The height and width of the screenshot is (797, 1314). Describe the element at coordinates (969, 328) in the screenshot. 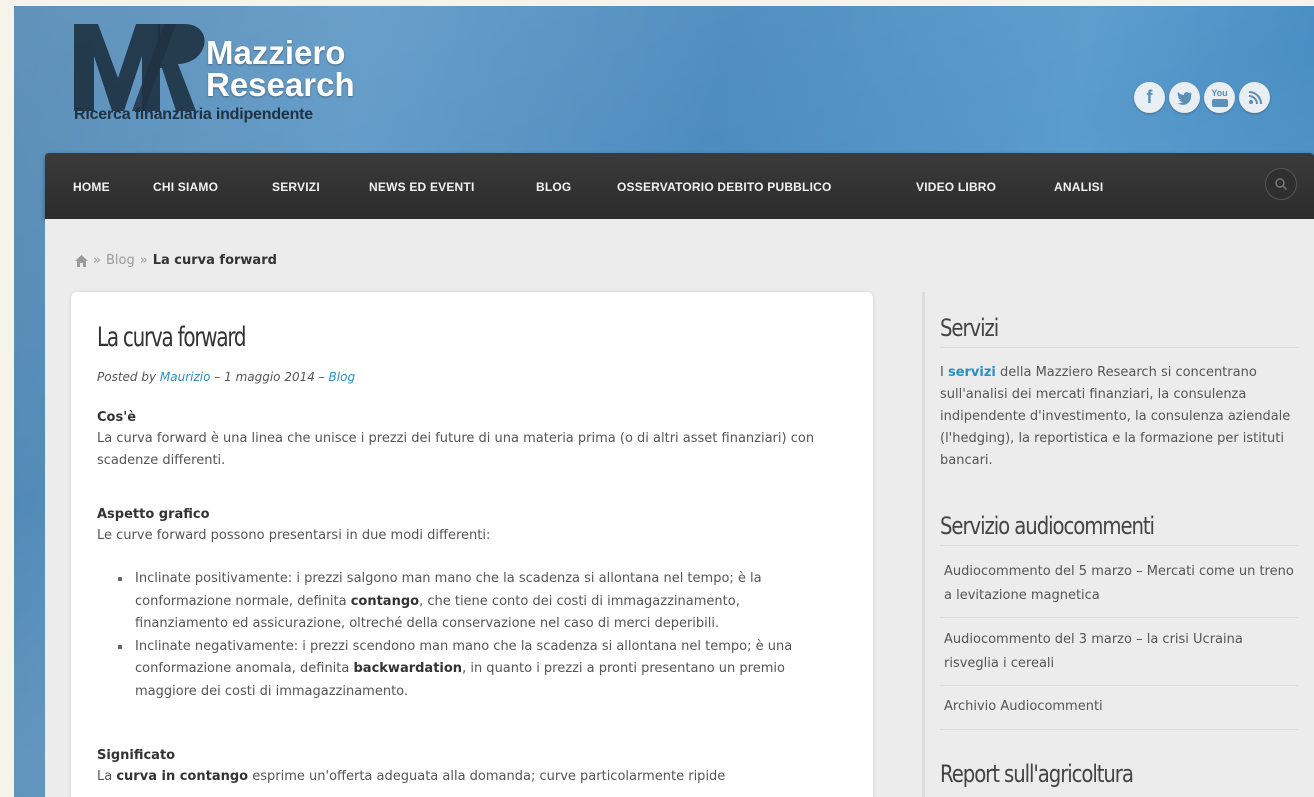

I see `widget-title-servizi: Servizi` at that location.